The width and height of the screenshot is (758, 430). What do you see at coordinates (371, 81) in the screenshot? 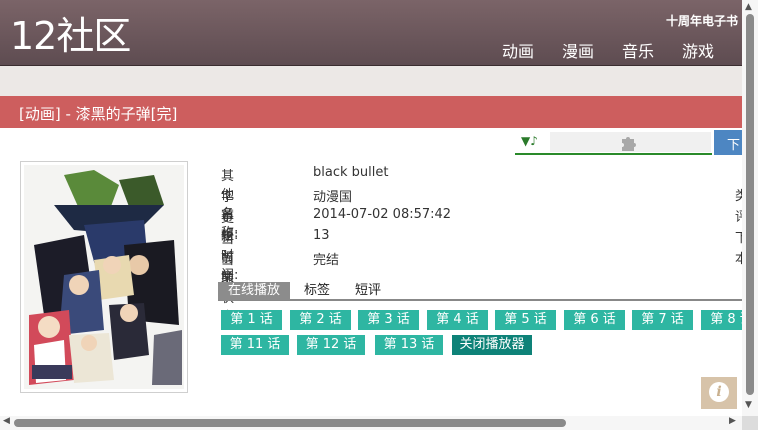
I see `sub-bar` at bounding box center [371, 81].